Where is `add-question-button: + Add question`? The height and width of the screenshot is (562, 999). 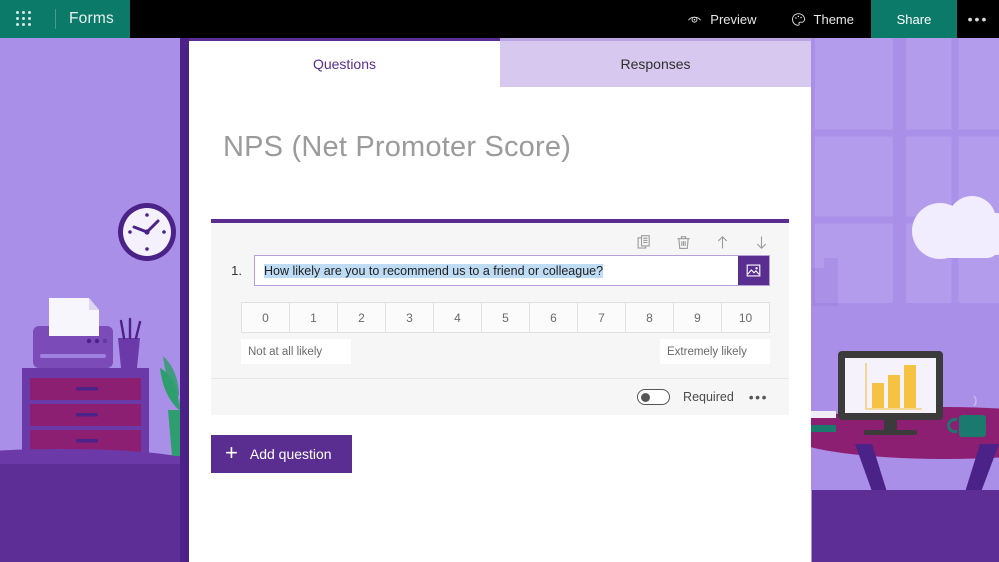 add-question-button: + Add question is located at coordinates (281, 454).